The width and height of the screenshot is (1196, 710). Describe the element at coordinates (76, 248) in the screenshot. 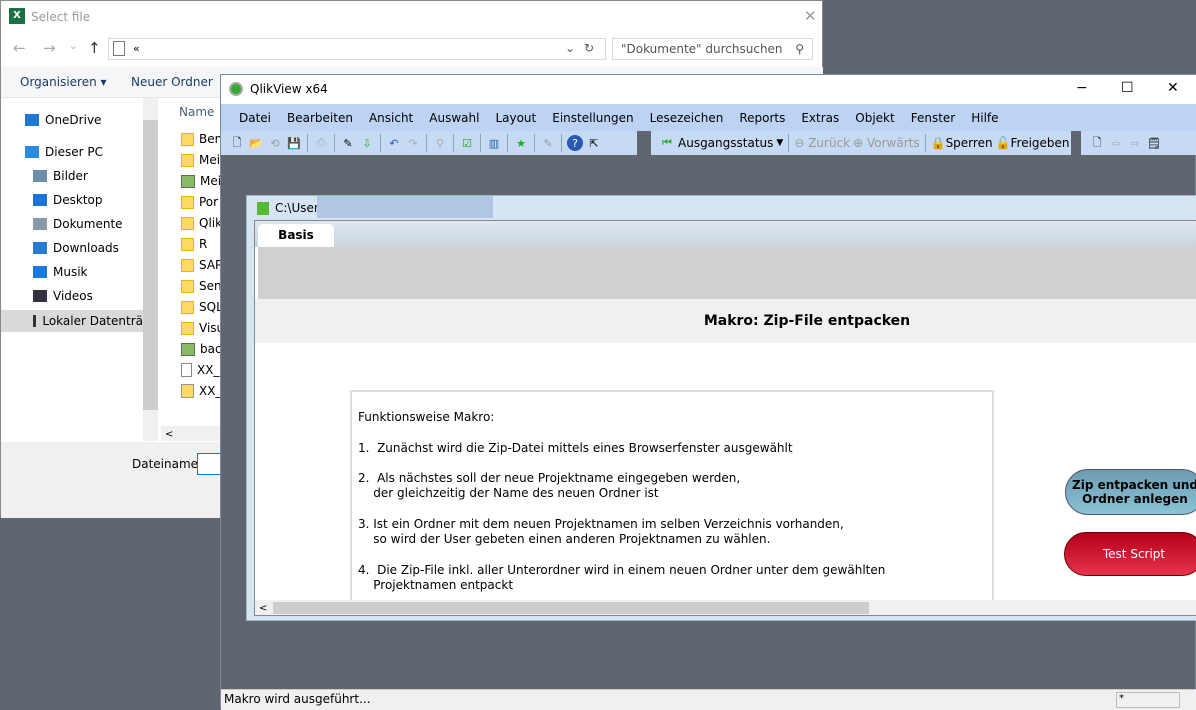

I see `sidebar-item-downloads: Downloads` at that location.